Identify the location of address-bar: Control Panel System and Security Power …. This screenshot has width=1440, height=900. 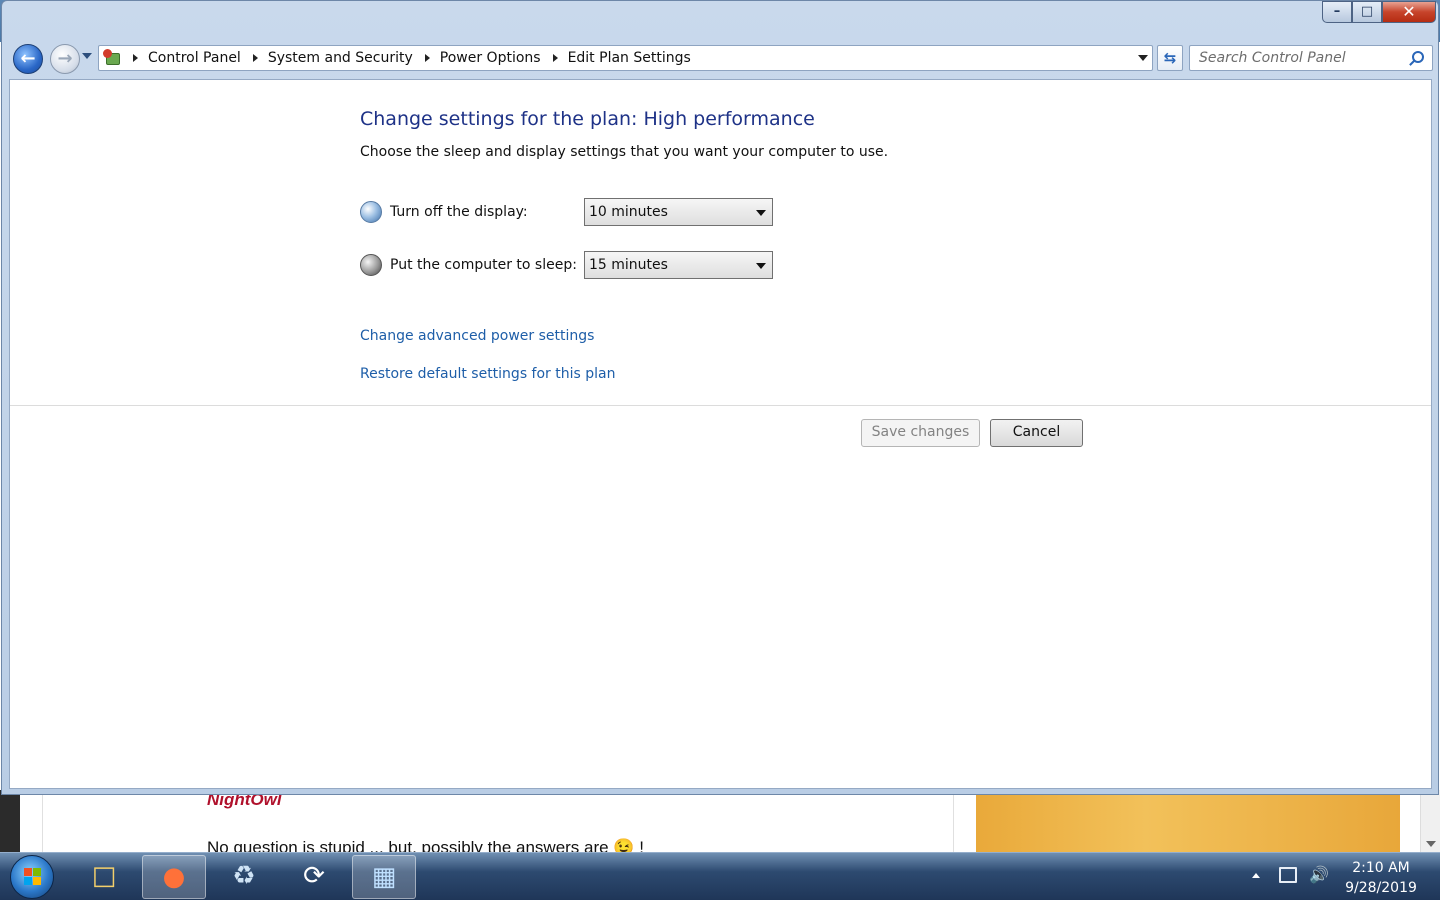
(625, 58).